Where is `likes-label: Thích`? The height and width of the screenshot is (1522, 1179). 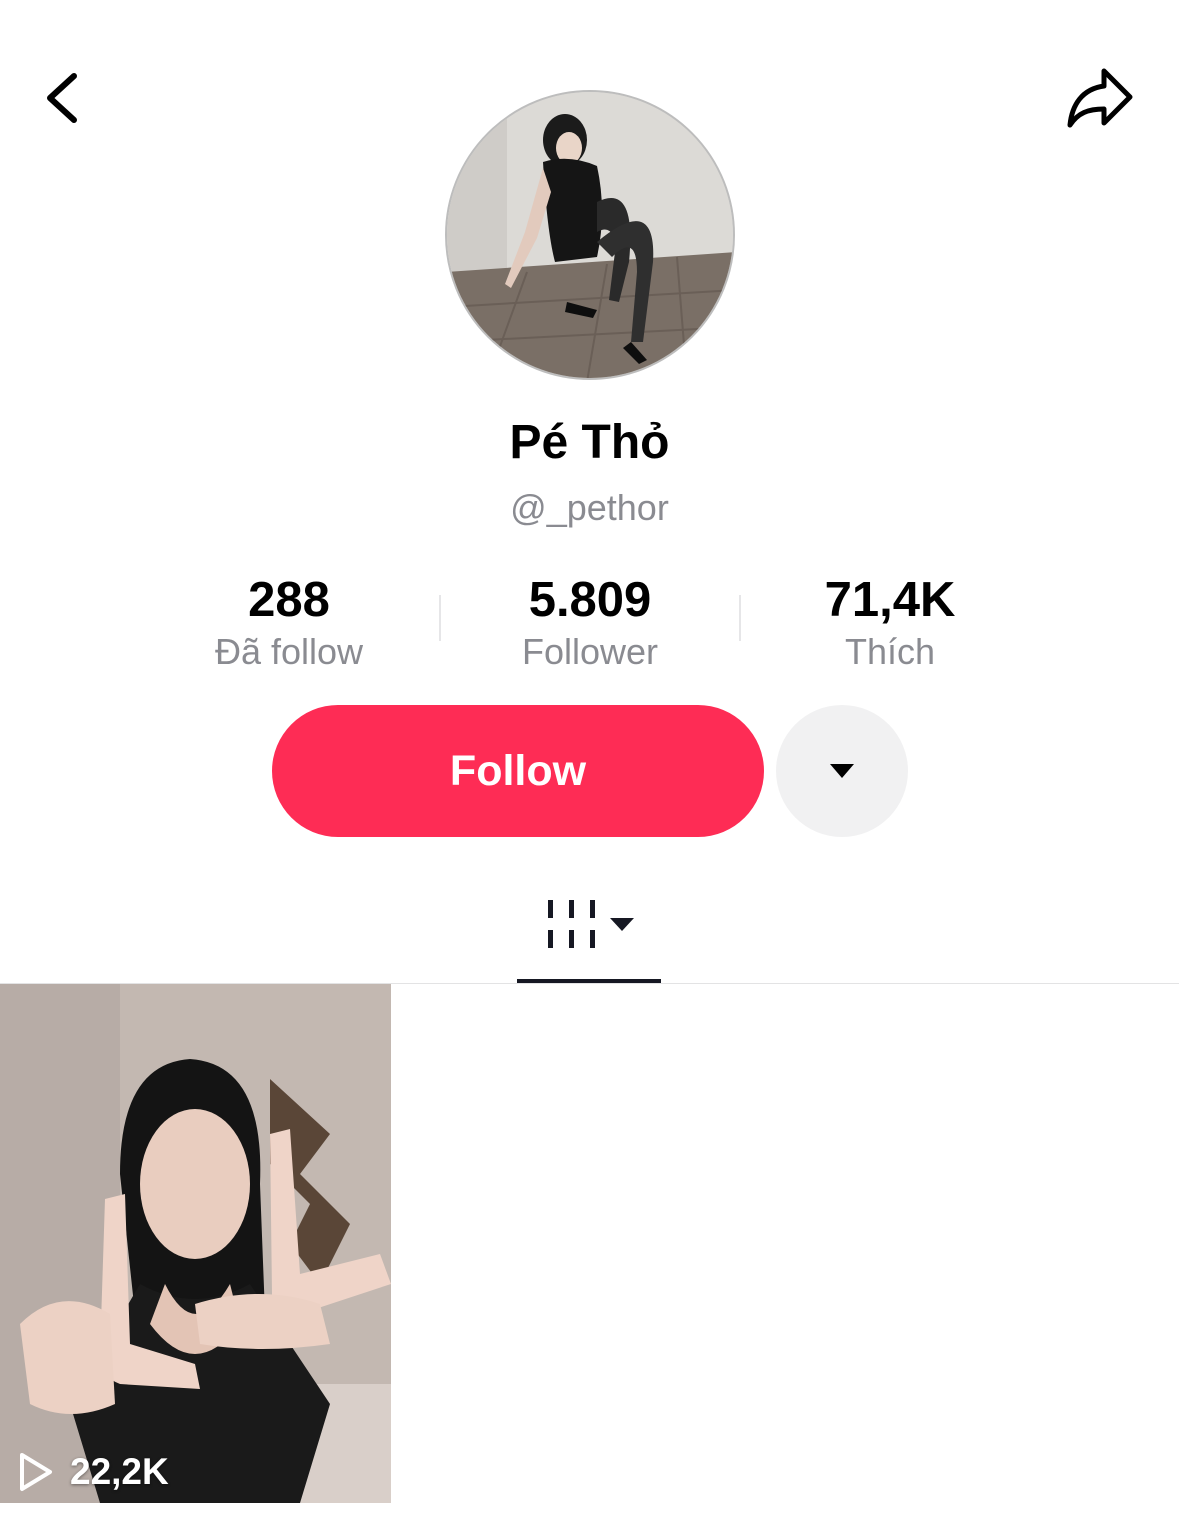 likes-label: Thích is located at coordinates (890, 651).